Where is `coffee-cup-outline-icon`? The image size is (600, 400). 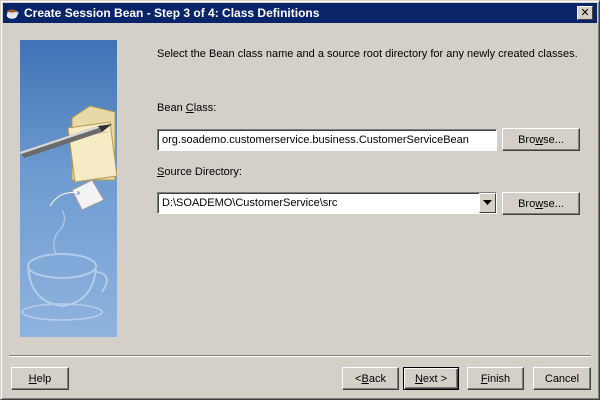 coffee-cup-outline-icon is located at coordinates (64, 265).